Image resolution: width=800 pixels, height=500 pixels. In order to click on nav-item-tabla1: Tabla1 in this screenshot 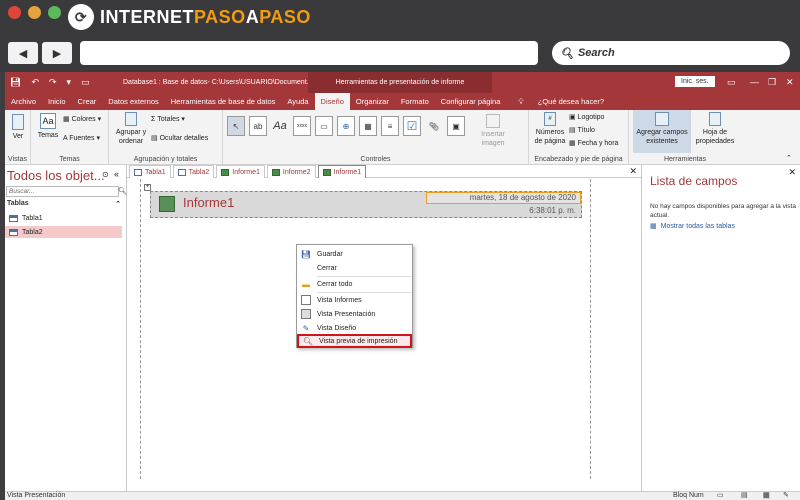, I will do `click(63, 218)`.